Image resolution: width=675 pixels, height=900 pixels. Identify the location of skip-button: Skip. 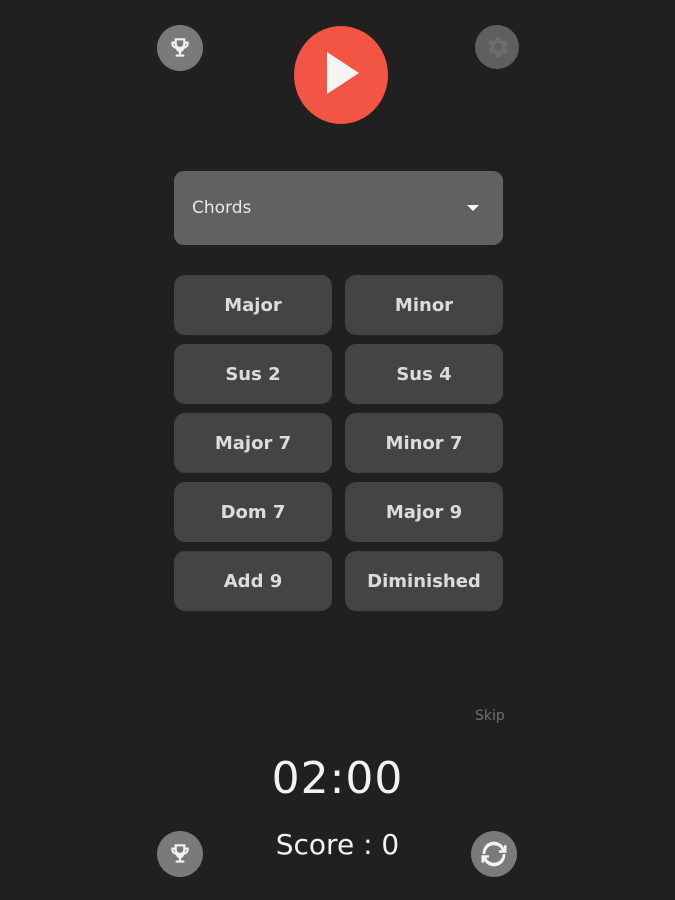
(490, 716).